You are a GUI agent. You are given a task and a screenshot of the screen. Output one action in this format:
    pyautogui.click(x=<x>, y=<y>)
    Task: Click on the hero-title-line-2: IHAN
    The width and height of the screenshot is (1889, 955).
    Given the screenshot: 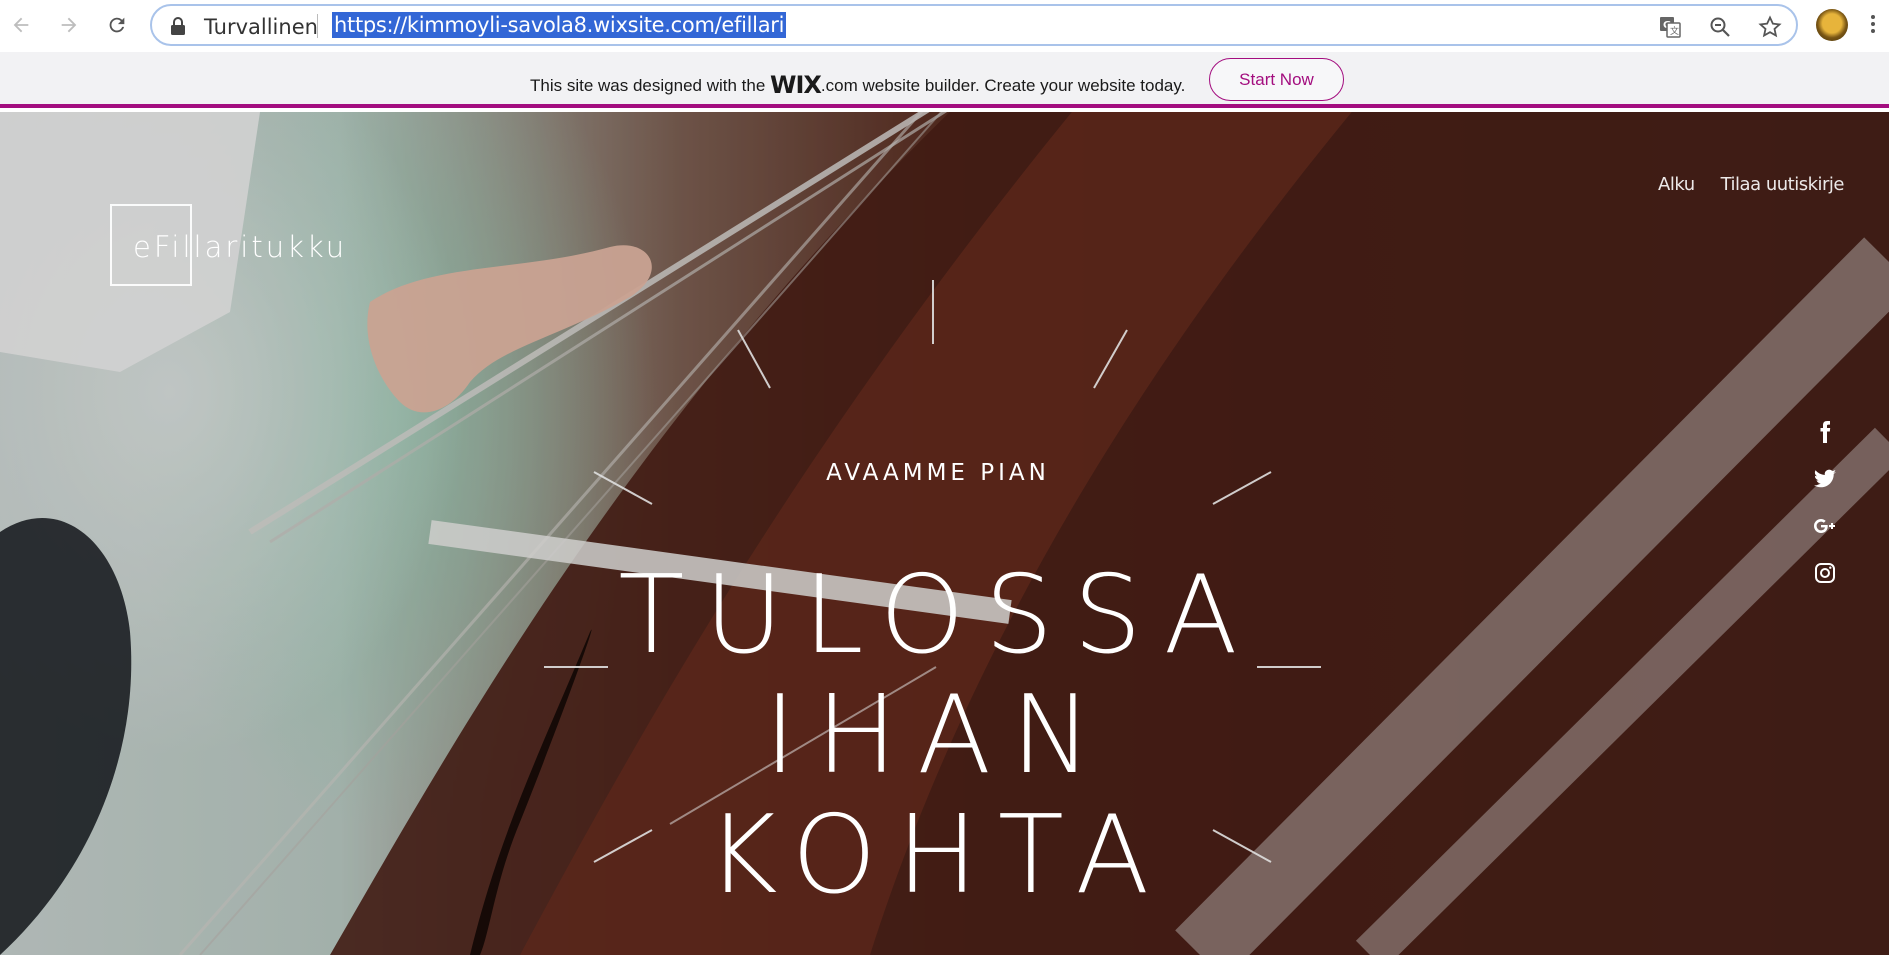 What is the action you would take?
    pyautogui.click(x=938, y=735)
    